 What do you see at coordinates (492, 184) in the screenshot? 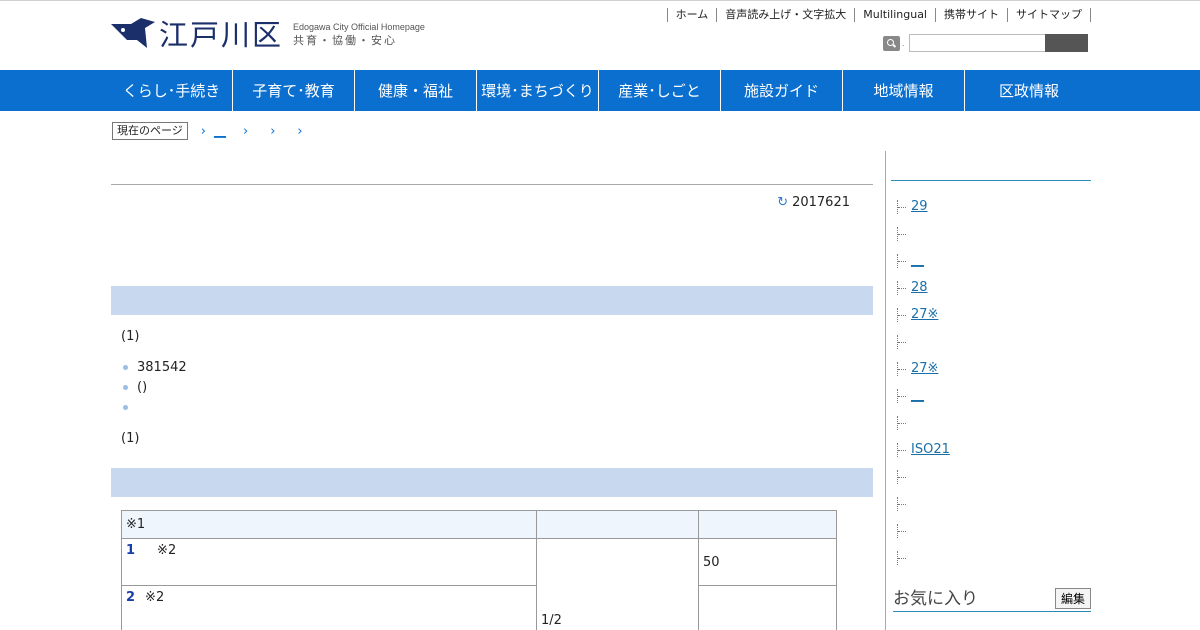
I see `page-title-rule` at bounding box center [492, 184].